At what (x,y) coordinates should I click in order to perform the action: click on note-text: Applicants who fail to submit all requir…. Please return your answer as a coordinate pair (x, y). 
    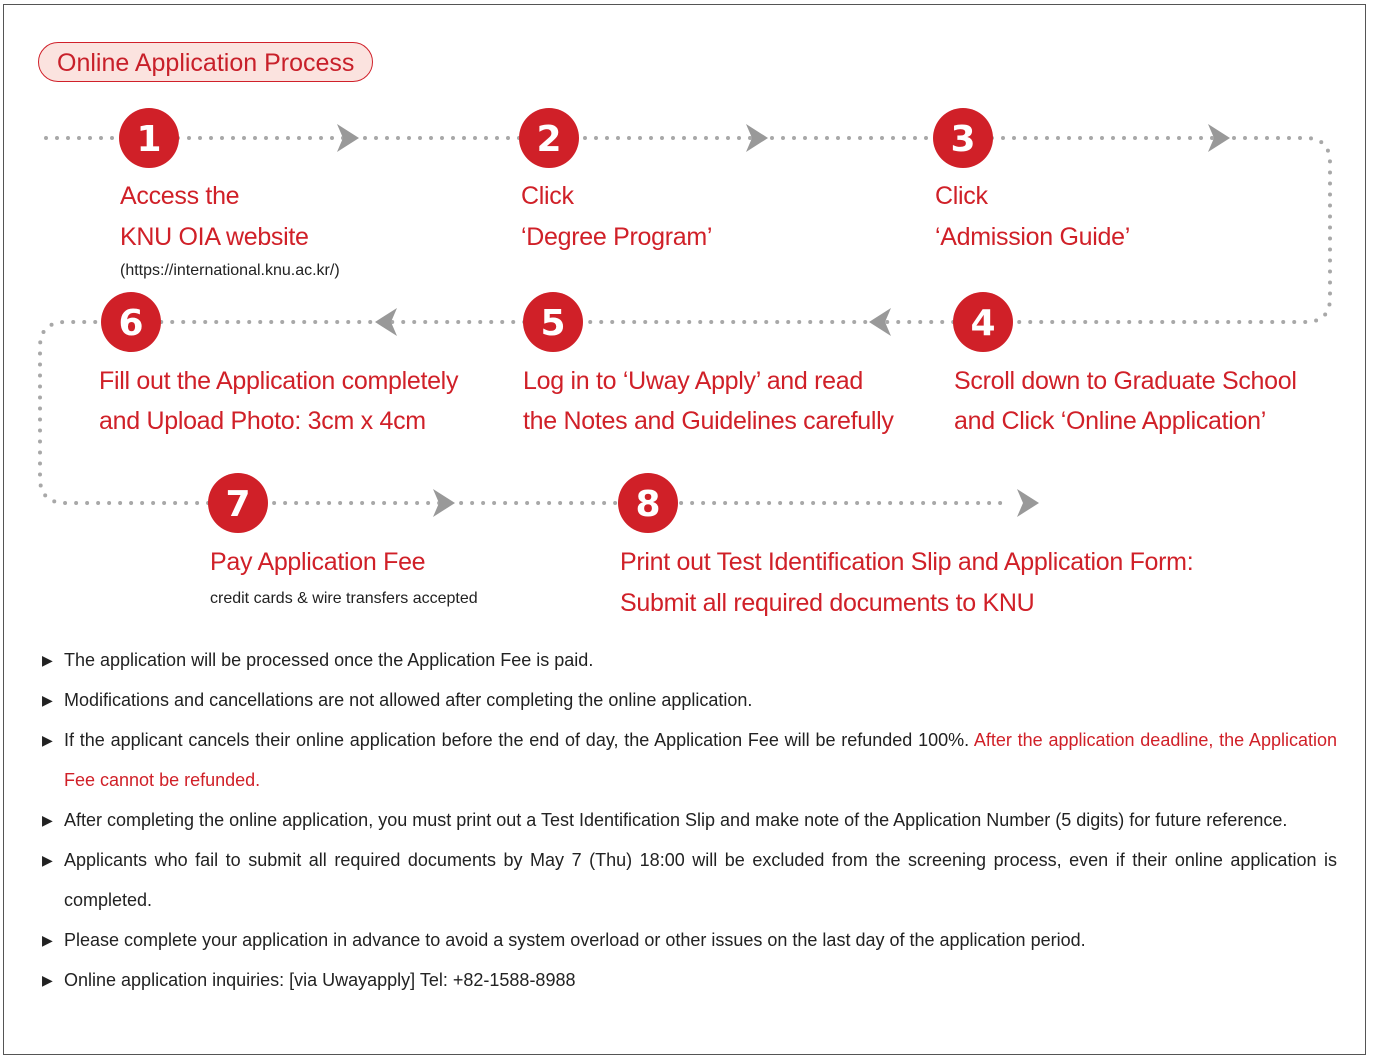
    Looking at the image, I should click on (700, 880).